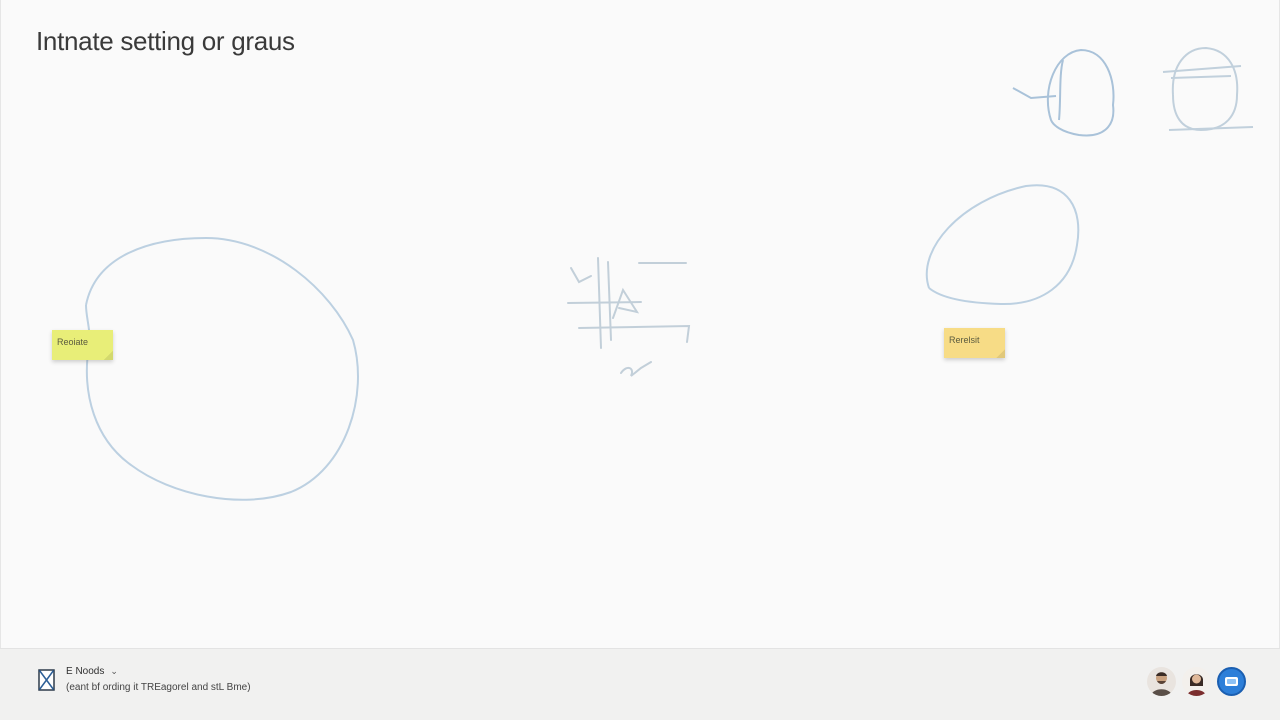 This screenshot has width=1280, height=720. I want to click on footer-title: E Noods, so click(85, 671).